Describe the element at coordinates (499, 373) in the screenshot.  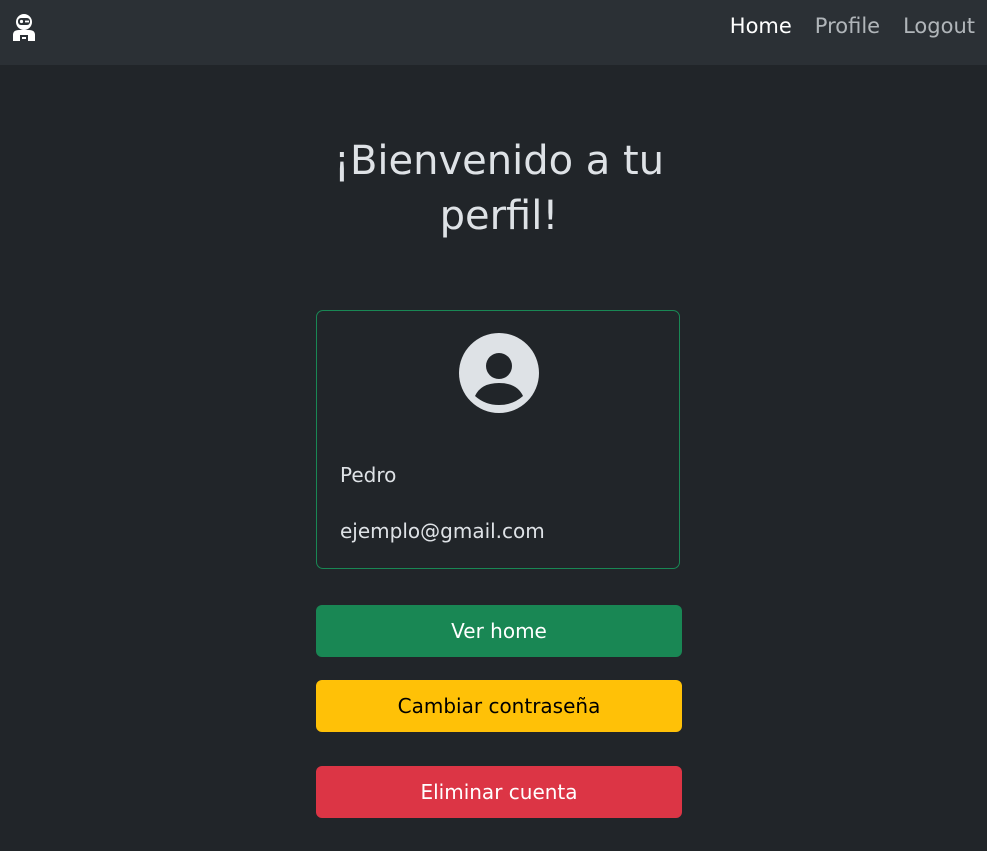
I see `user-circle-icon` at that location.